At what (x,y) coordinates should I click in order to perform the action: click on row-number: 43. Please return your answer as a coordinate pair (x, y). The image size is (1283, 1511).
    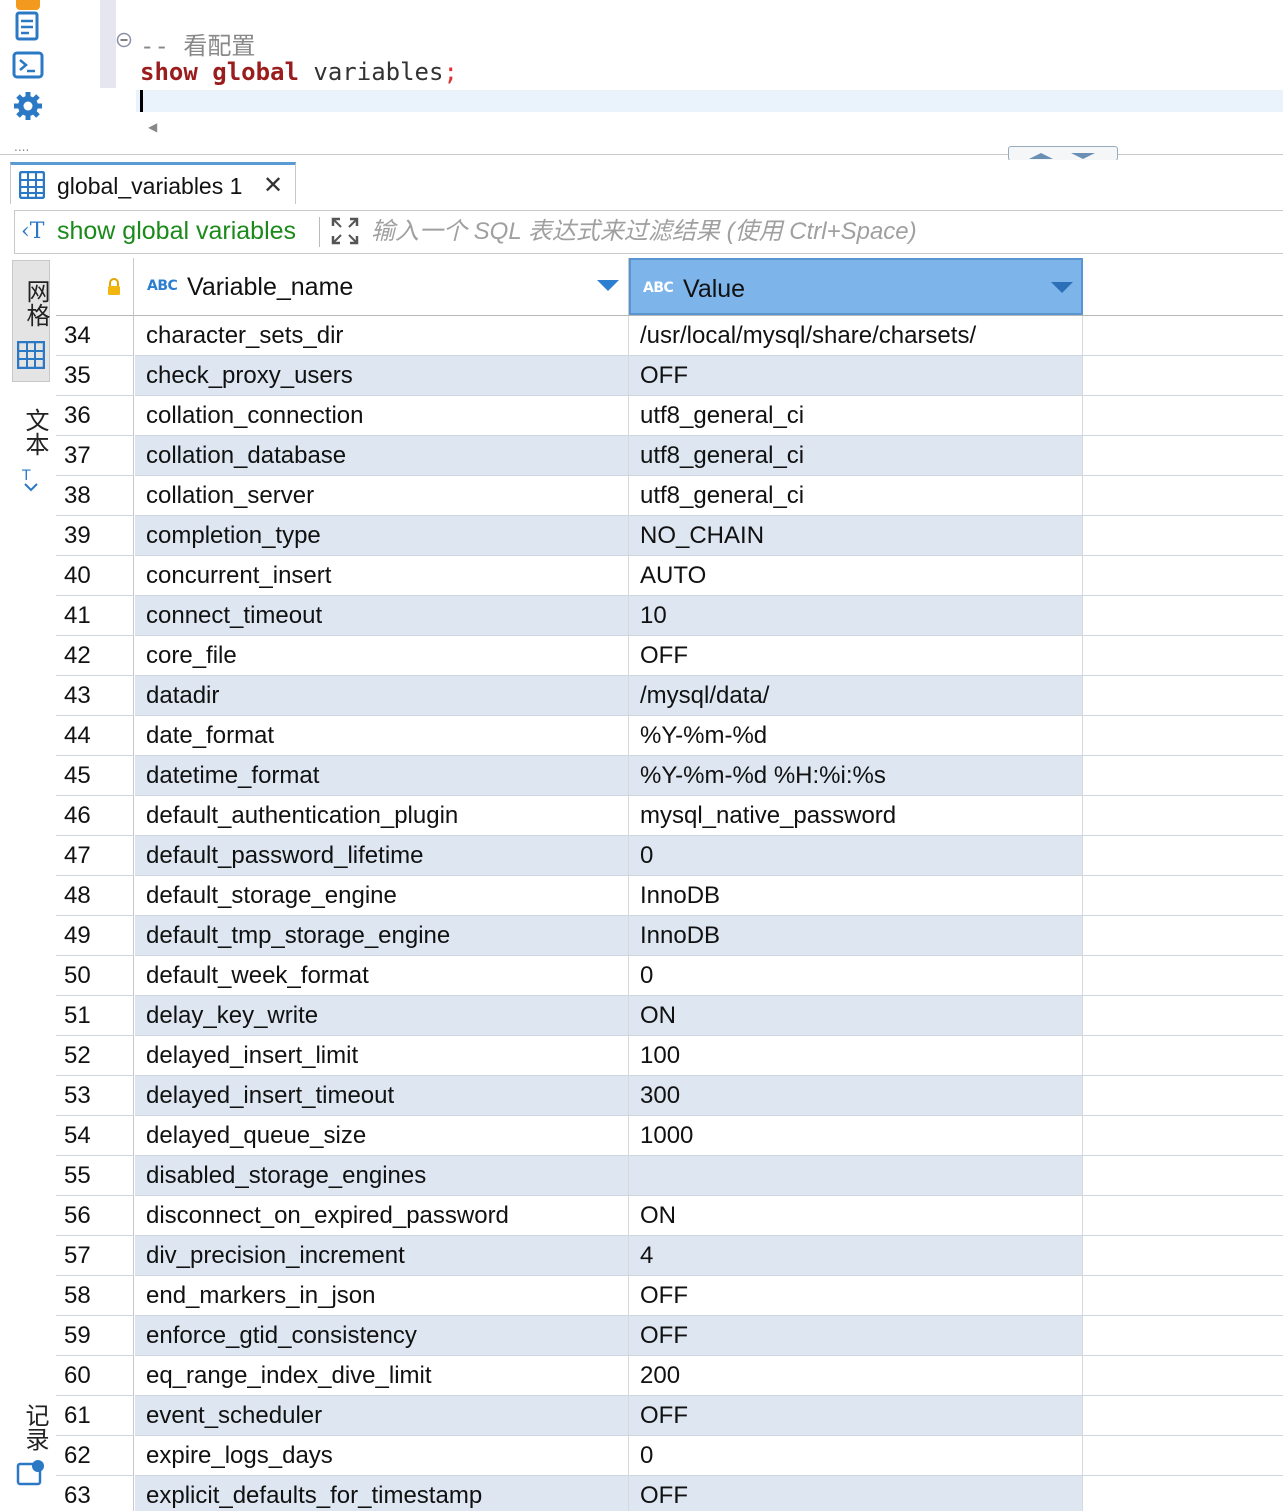
    Looking at the image, I should click on (95, 696).